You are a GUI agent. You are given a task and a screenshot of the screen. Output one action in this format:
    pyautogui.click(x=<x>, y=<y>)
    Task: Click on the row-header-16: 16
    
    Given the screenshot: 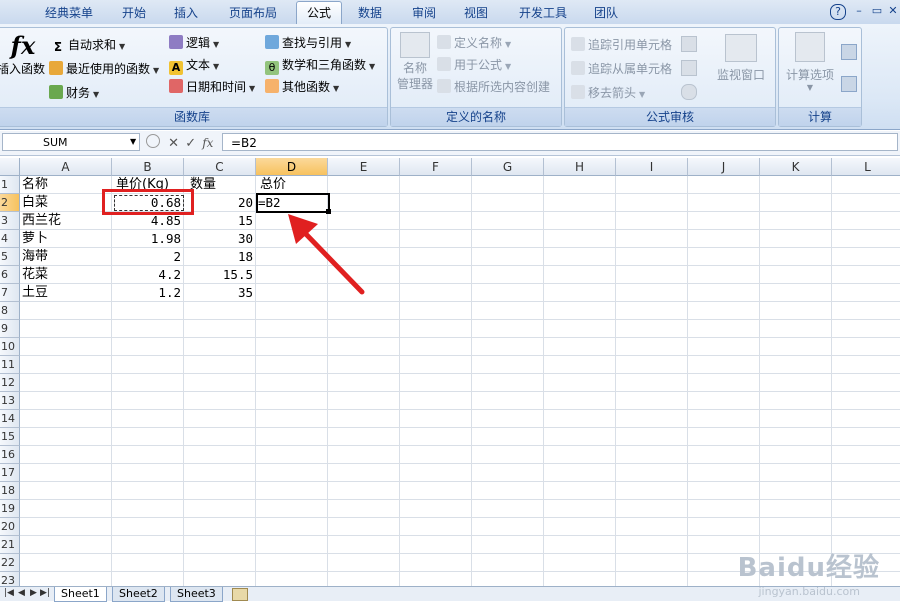 What is the action you would take?
    pyautogui.click(x=10, y=455)
    